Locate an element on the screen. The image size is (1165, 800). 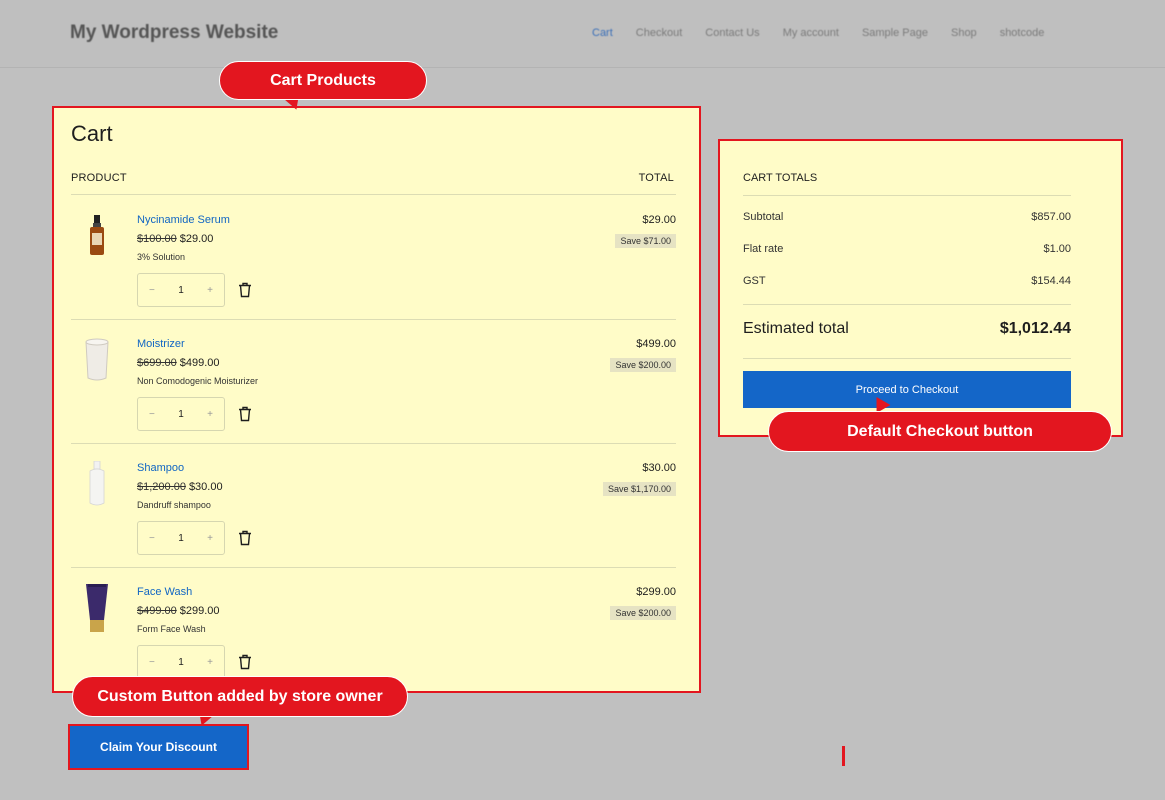
original-price: $699.00 is located at coordinates (157, 363).